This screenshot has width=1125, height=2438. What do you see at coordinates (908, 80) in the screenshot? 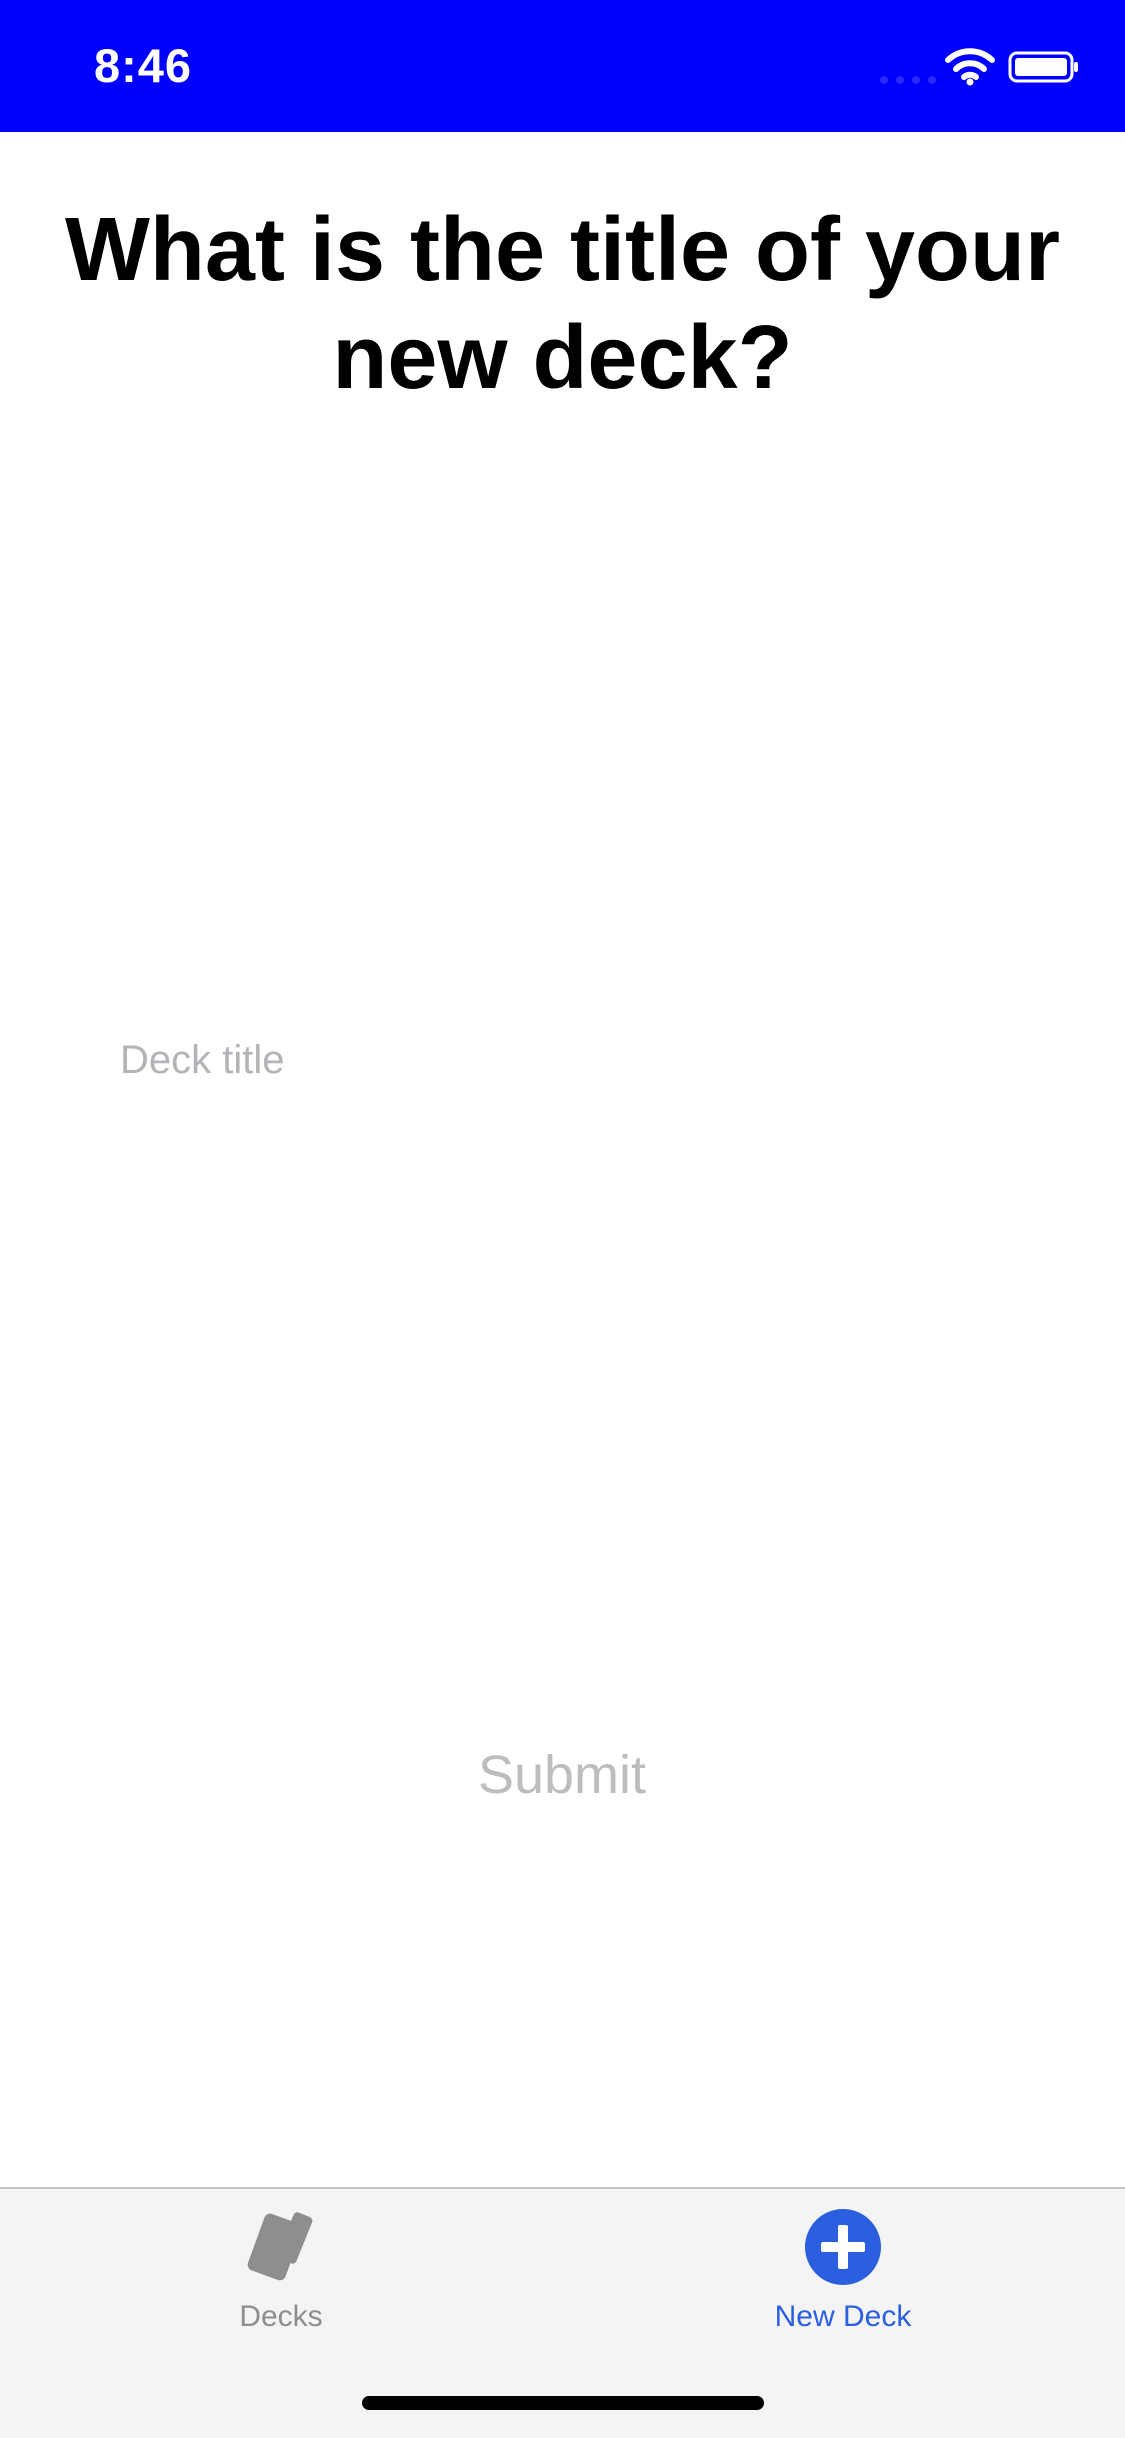
I see `signal-icon` at bounding box center [908, 80].